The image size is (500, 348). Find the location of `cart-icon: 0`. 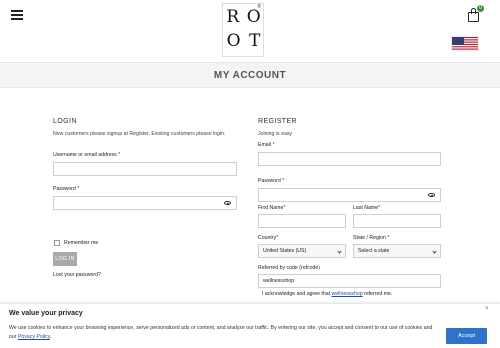

cart-icon: 0 is located at coordinates (476, 13).